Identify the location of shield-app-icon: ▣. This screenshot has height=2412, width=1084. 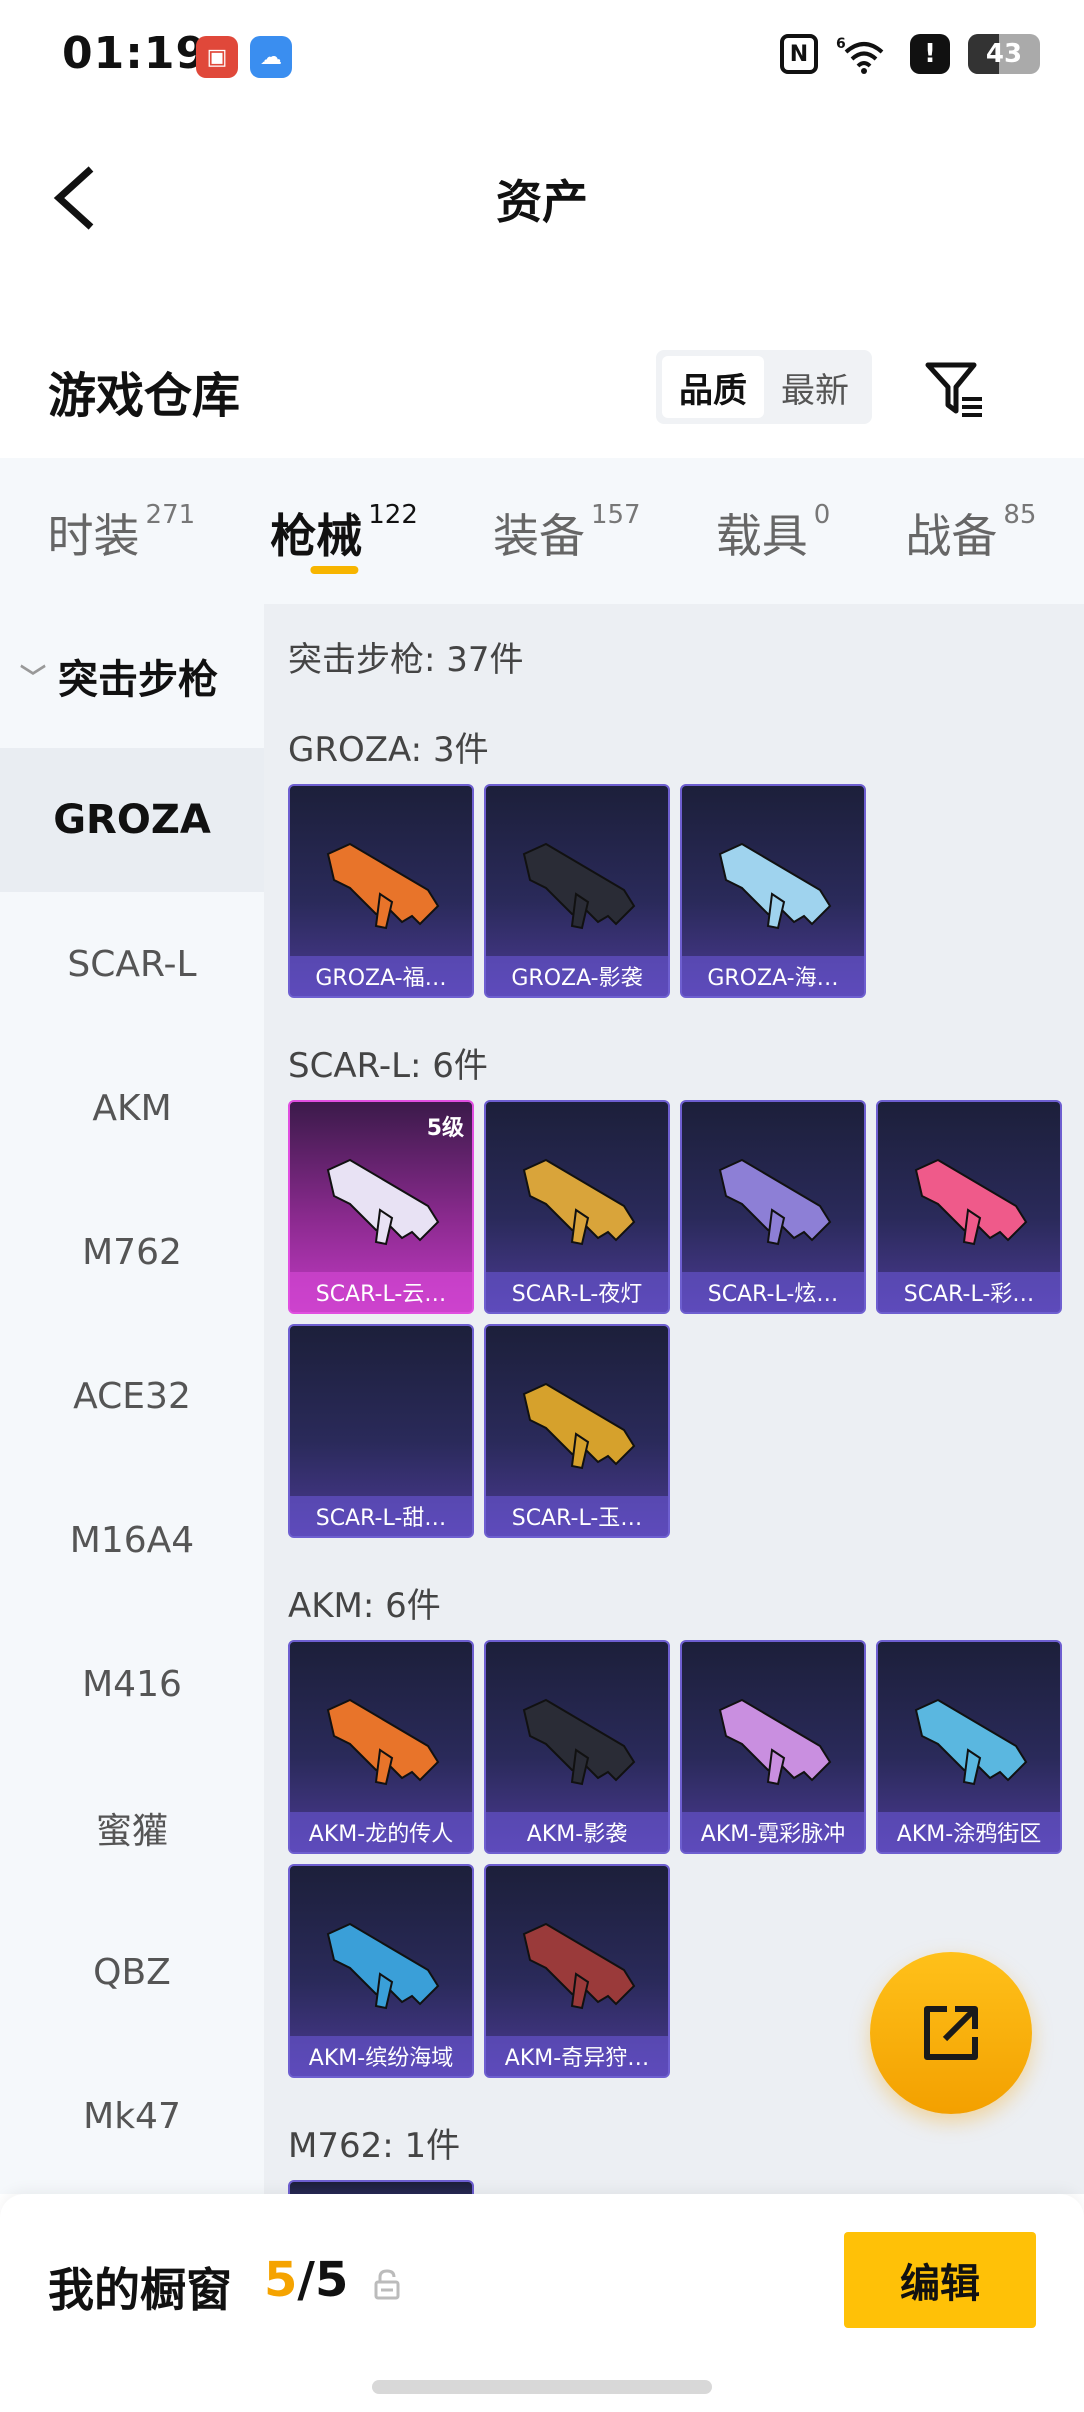
(217, 57).